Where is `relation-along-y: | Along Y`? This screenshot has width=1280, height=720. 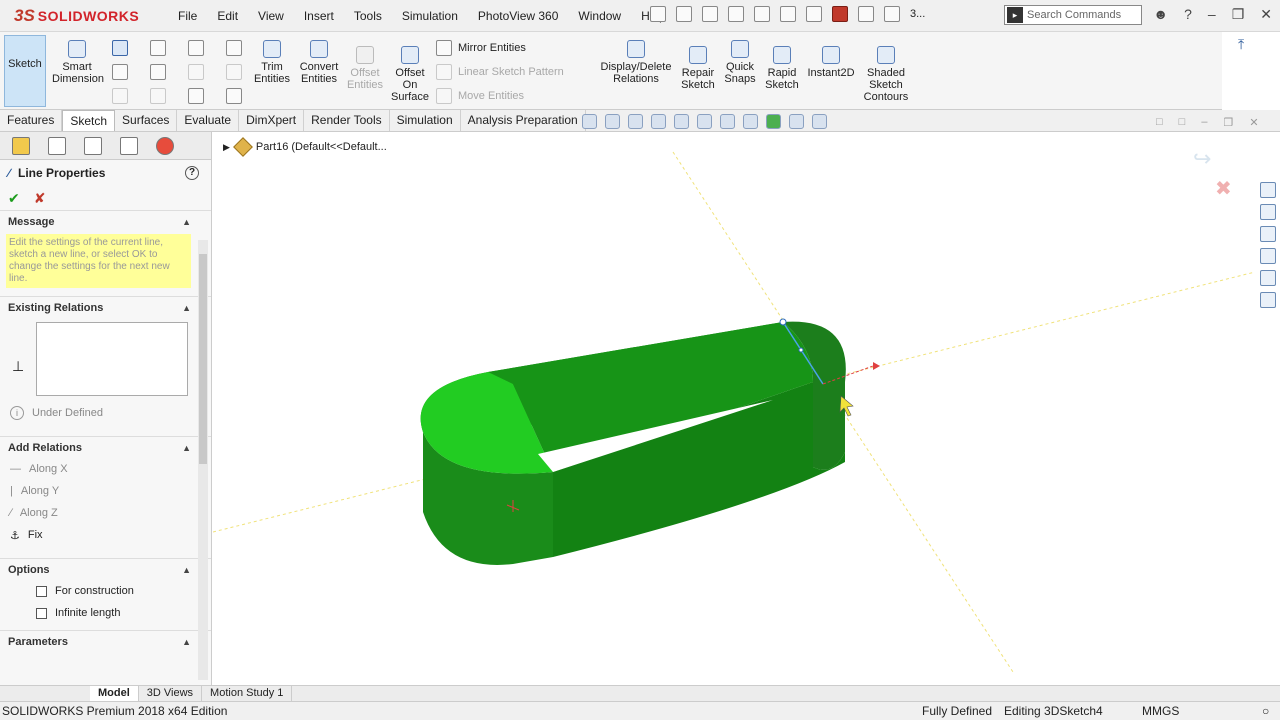 relation-along-y: | Along Y is located at coordinates (105, 491).